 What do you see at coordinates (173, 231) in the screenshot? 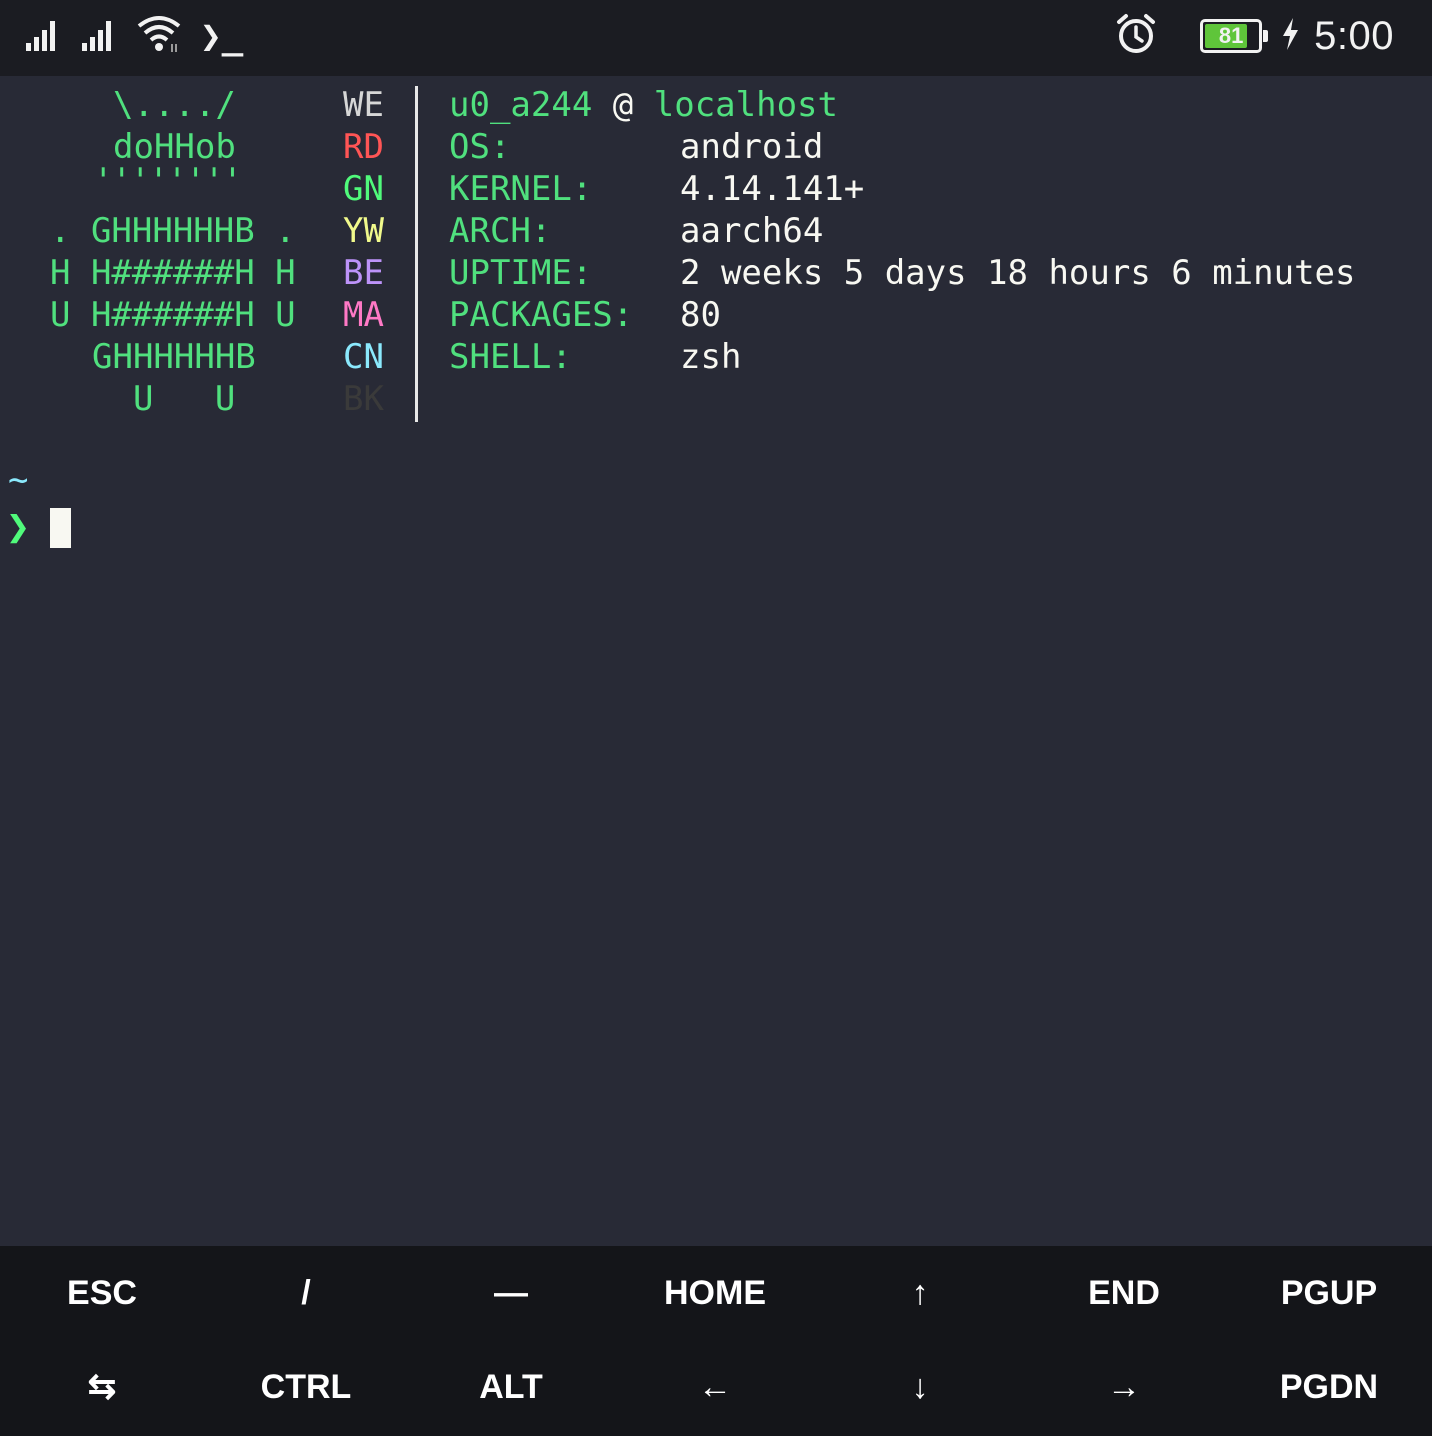
I see `logo-line: . GHHHHHHB .` at bounding box center [173, 231].